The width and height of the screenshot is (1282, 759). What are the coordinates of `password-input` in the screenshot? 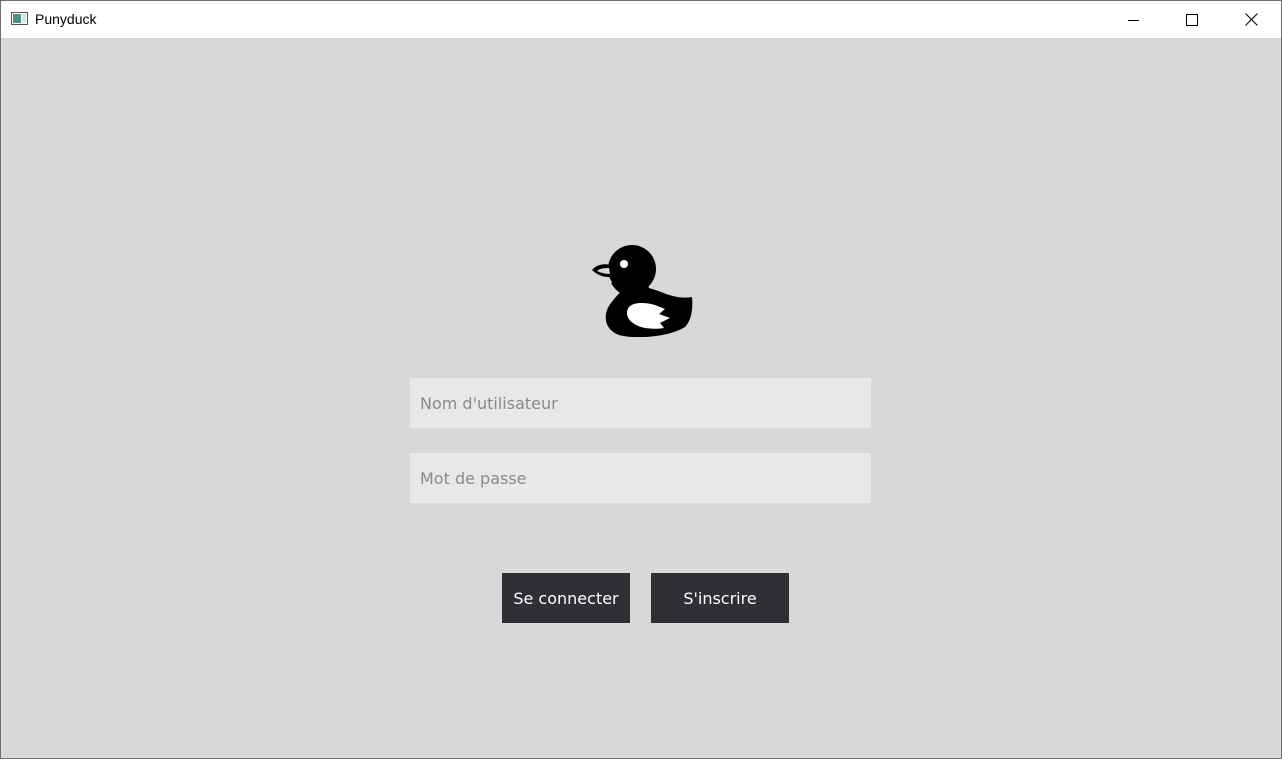 It's located at (640, 478).